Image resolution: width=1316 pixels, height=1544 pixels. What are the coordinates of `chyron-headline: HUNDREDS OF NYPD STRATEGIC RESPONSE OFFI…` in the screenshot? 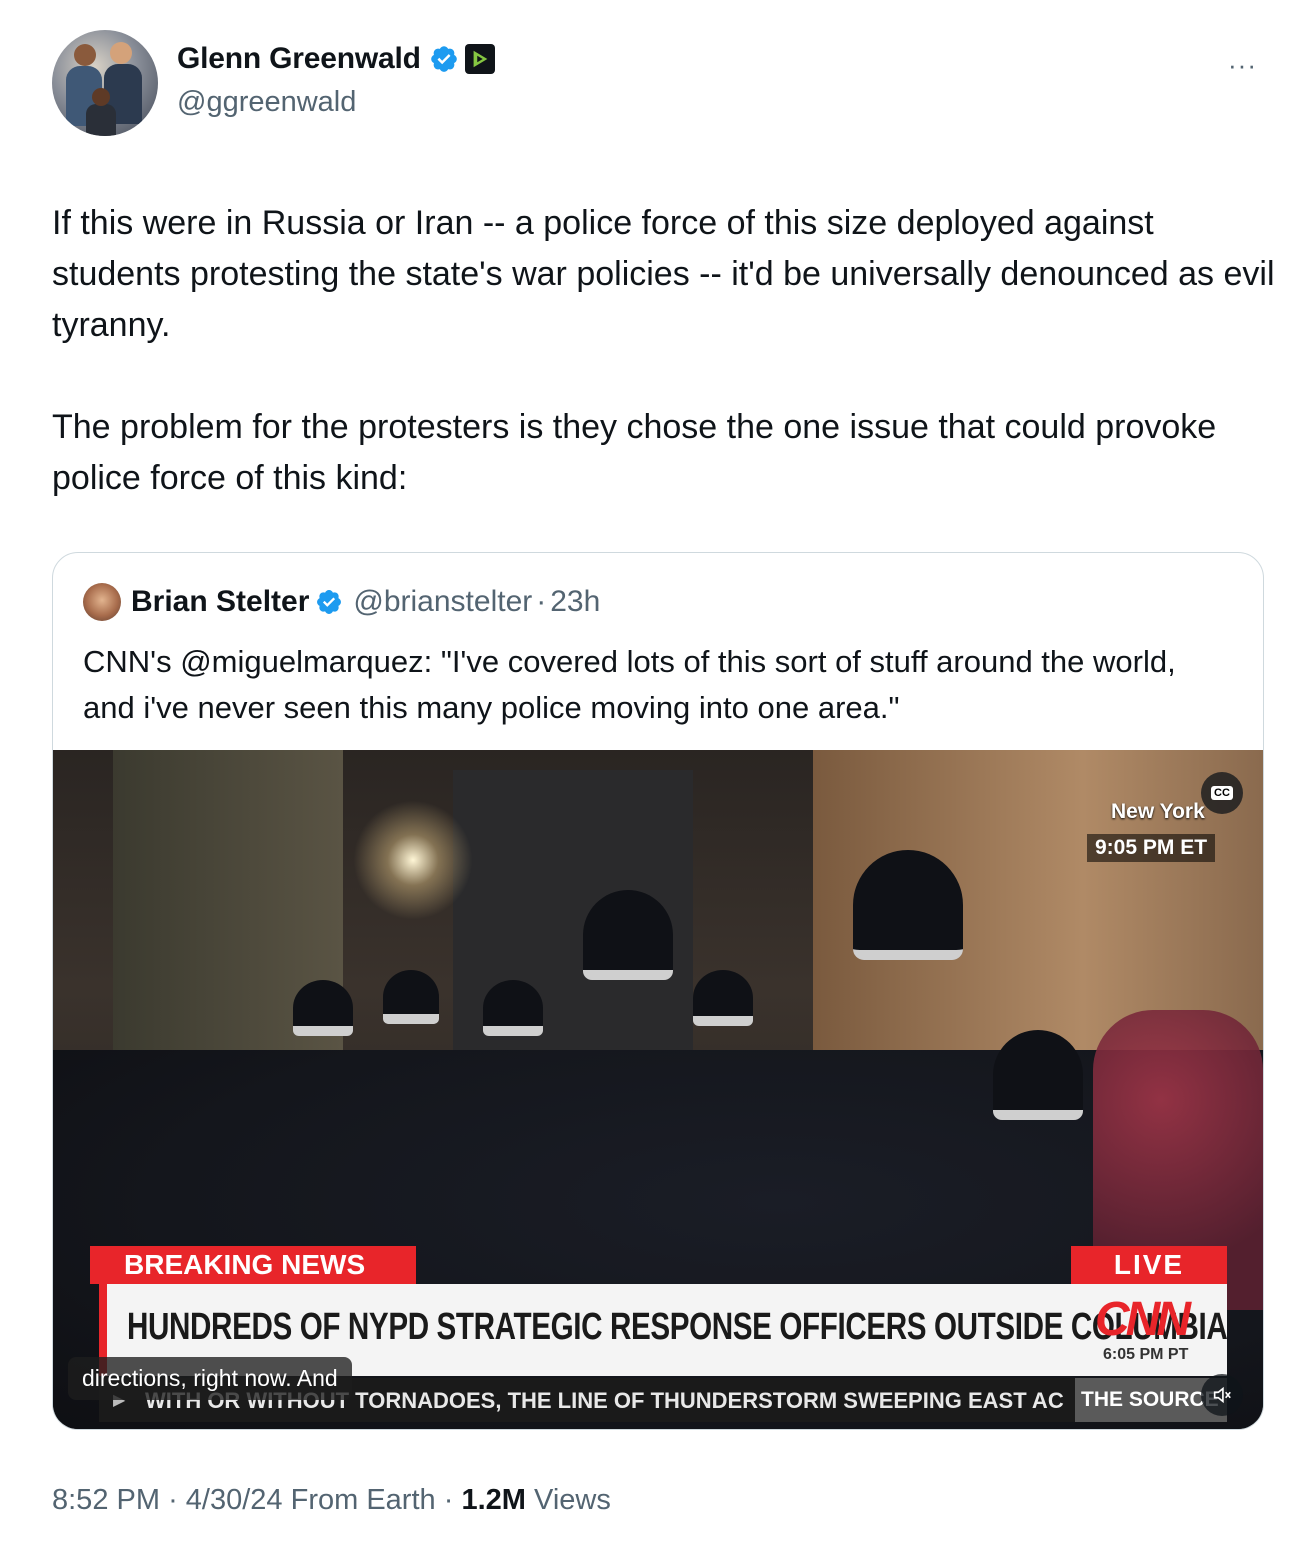 It's located at (677, 1327).